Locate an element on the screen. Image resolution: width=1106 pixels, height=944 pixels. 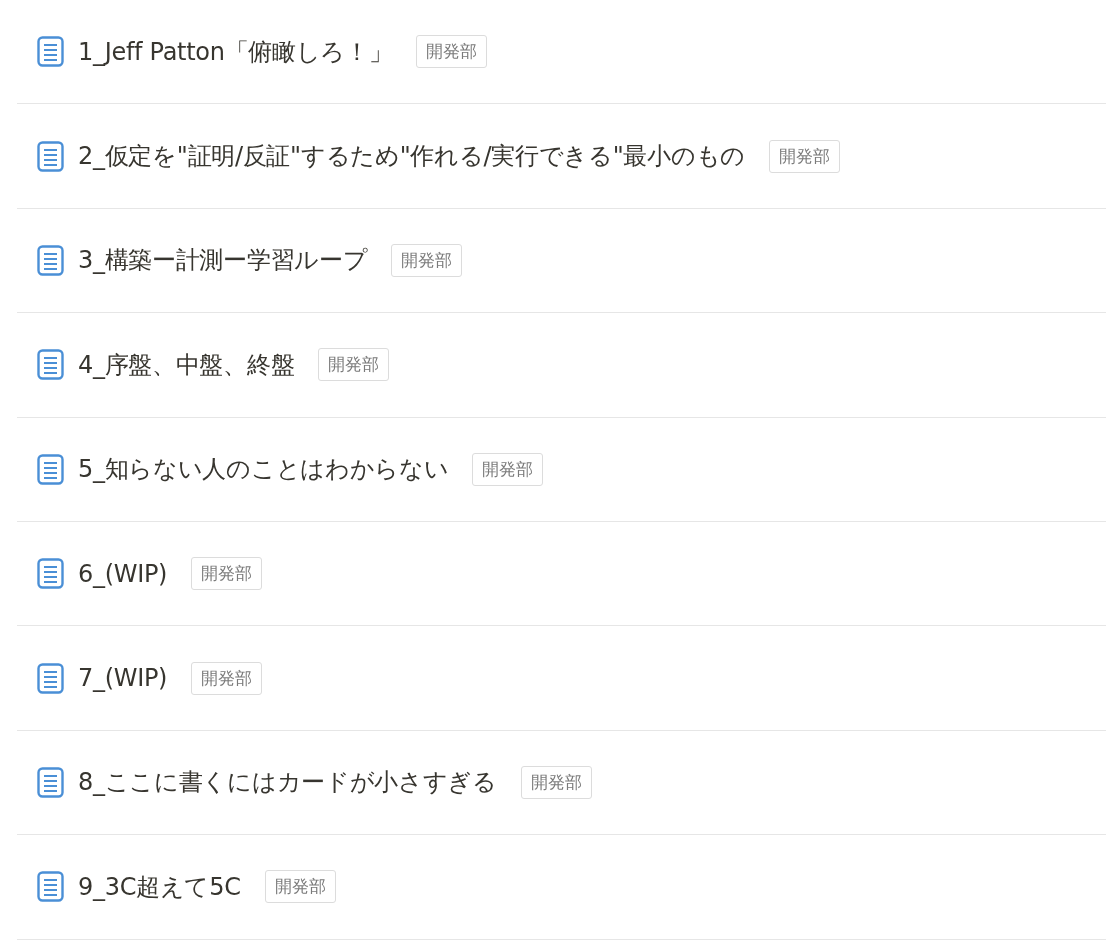
page-title: 4_序盤、中盤、終盤 is located at coordinates (186, 364).